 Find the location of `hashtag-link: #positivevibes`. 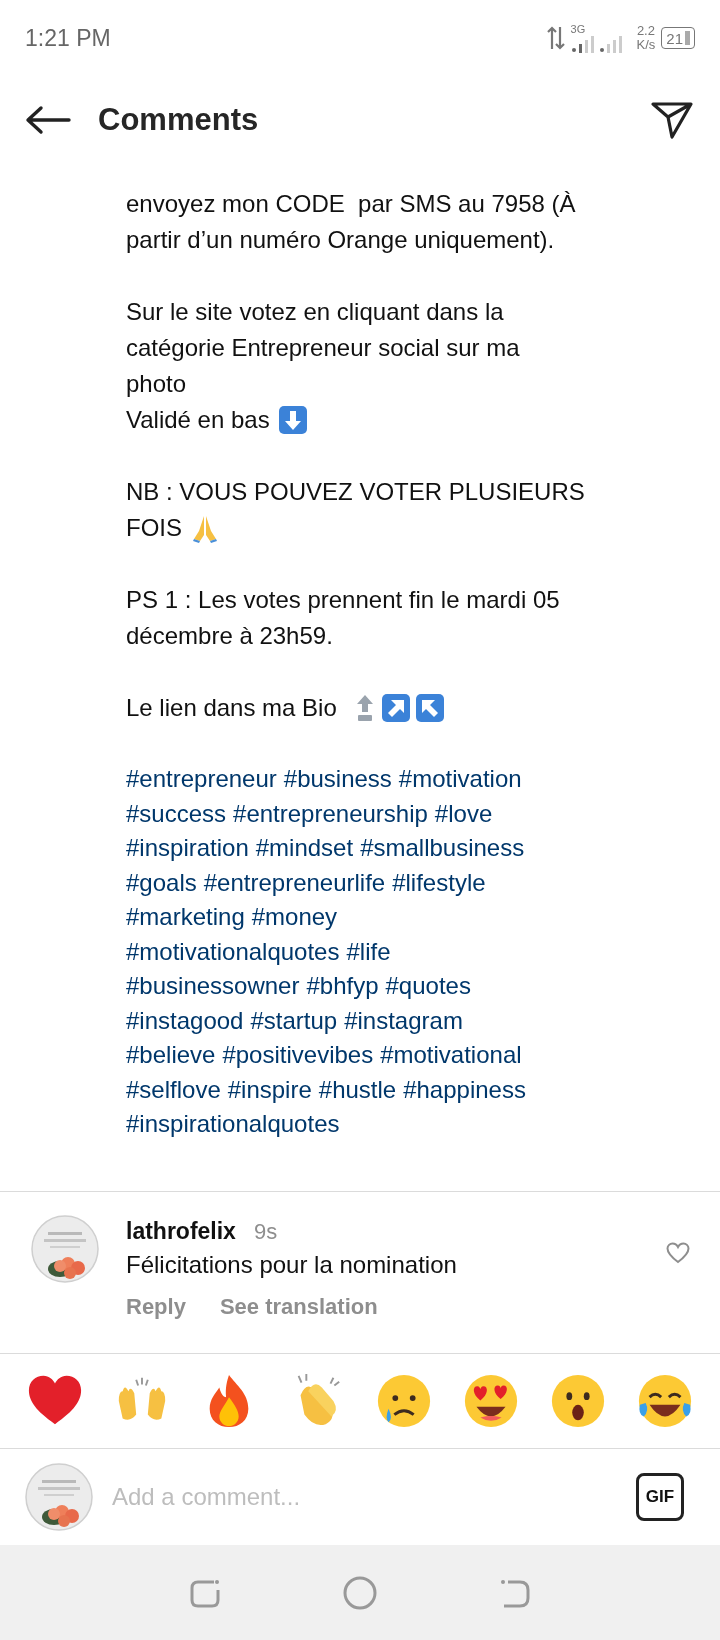

hashtag-link: #positivevibes is located at coordinates (298, 1055).